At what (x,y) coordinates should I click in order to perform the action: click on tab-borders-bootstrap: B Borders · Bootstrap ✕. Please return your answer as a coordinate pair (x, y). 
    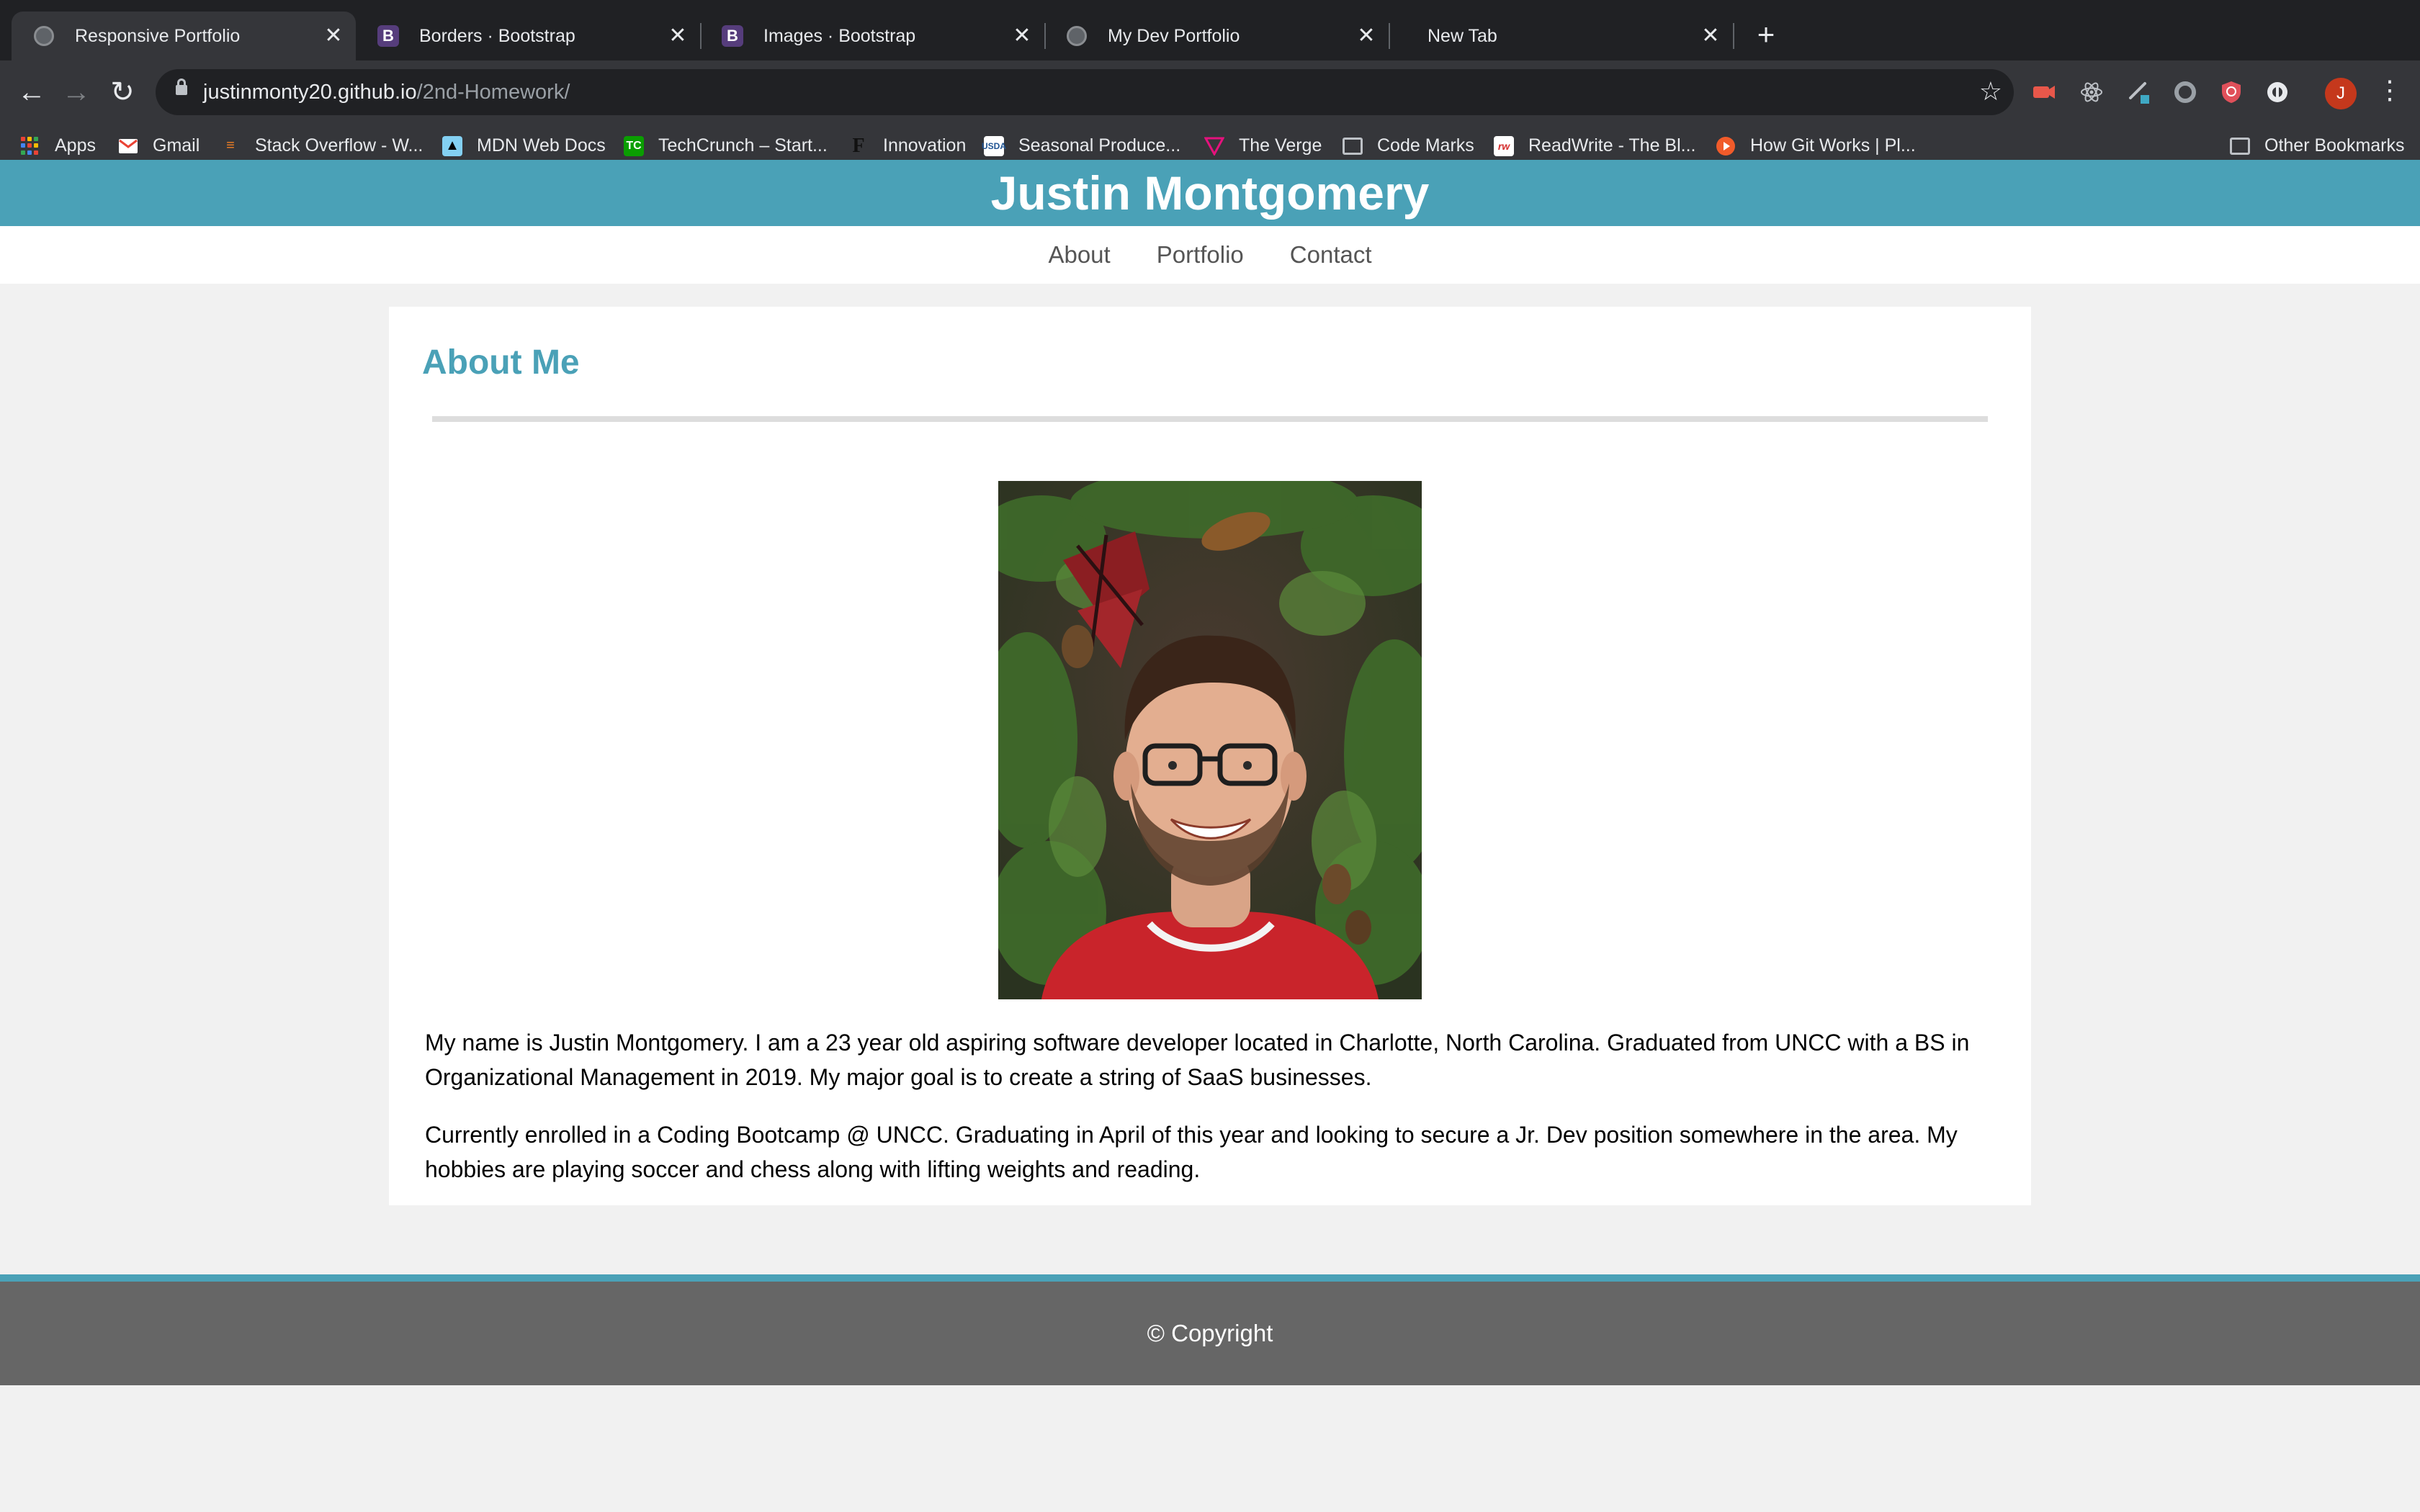
    Looking at the image, I should click on (528, 36).